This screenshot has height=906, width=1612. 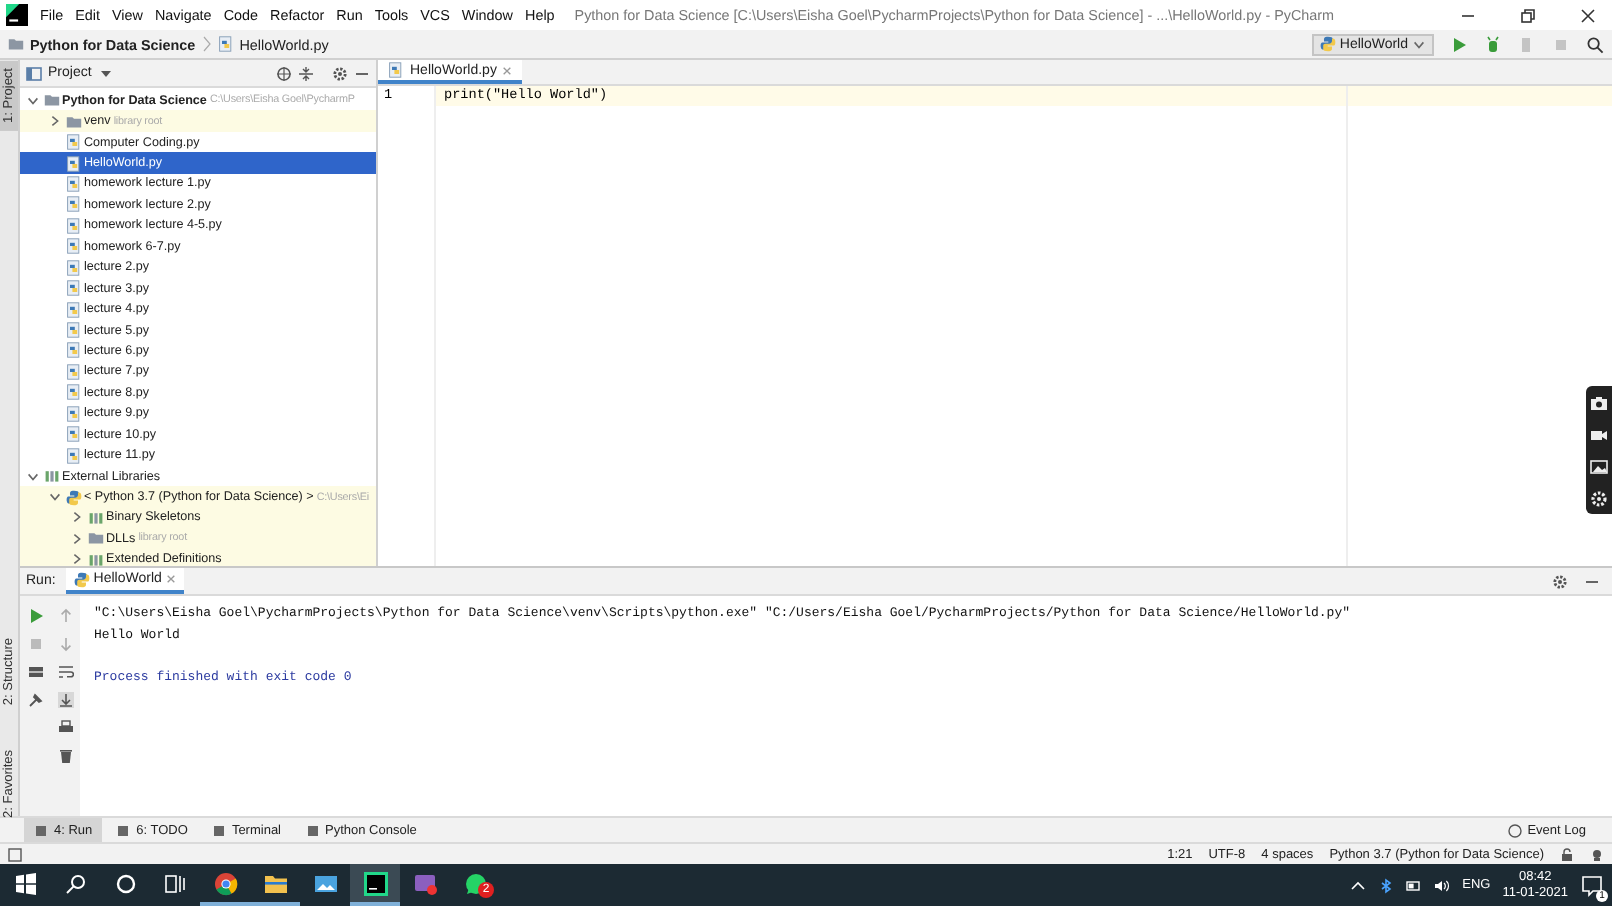 I want to click on panel-toggle-icon, so click(x=15, y=854).